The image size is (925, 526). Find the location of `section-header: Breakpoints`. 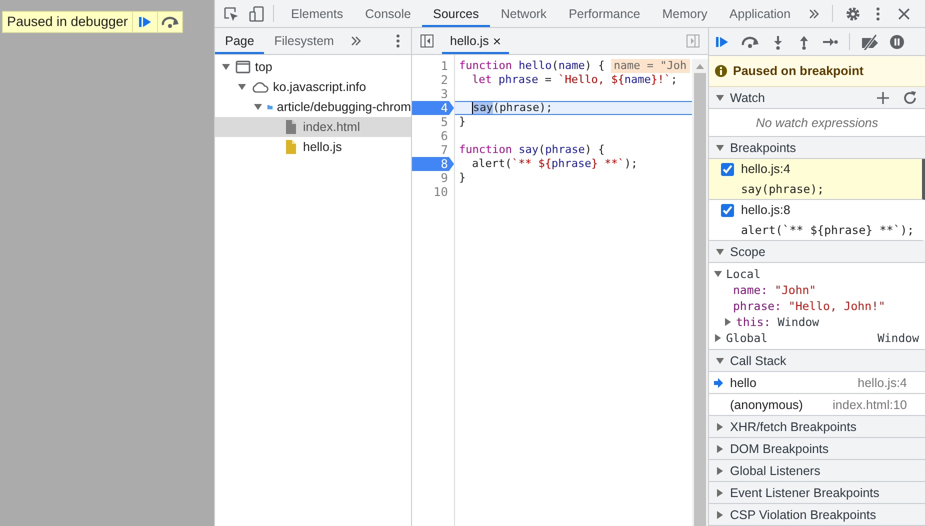

section-header: Breakpoints is located at coordinates (817, 148).